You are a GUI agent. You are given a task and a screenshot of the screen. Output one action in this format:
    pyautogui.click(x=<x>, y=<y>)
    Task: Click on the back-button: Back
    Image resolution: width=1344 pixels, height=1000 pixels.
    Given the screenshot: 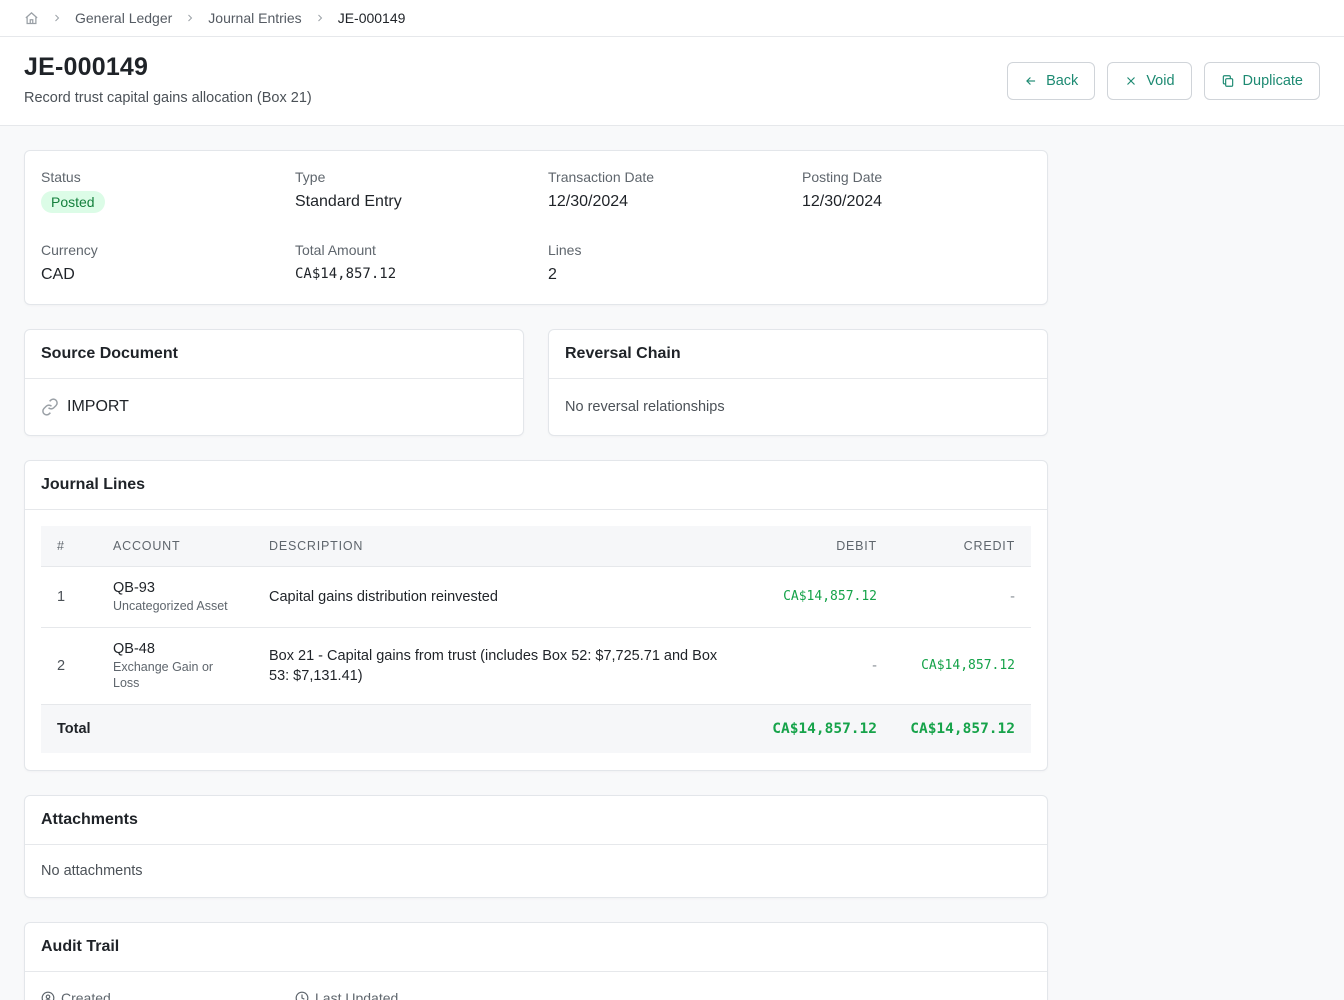 What is the action you would take?
    pyautogui.click(x=1051, y=81)
    